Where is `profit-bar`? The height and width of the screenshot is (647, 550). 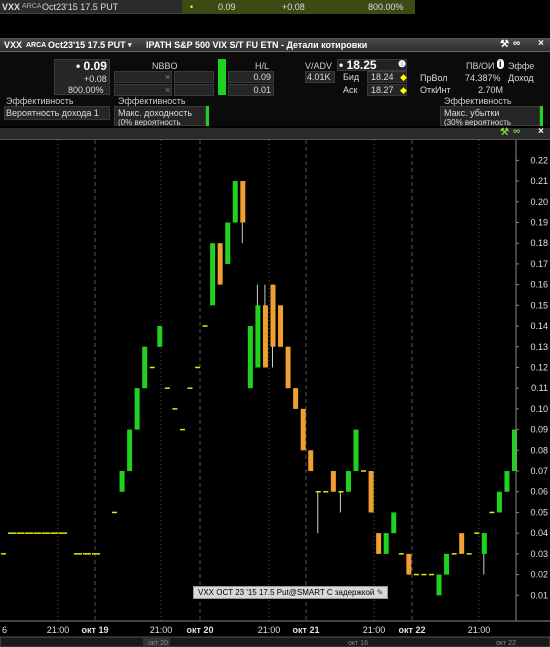
profit-bar is located at coordinates (207, 116).